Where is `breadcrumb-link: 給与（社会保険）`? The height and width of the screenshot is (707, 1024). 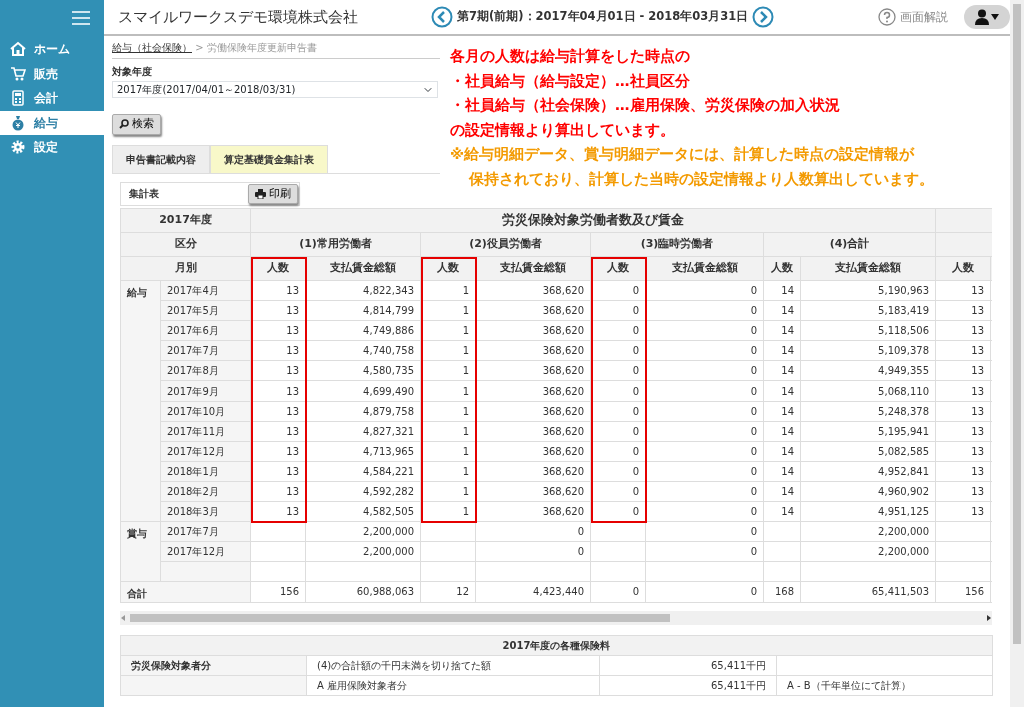 breadcrumb-link: 給与（社会保険） is located at coordinates (152, 47).